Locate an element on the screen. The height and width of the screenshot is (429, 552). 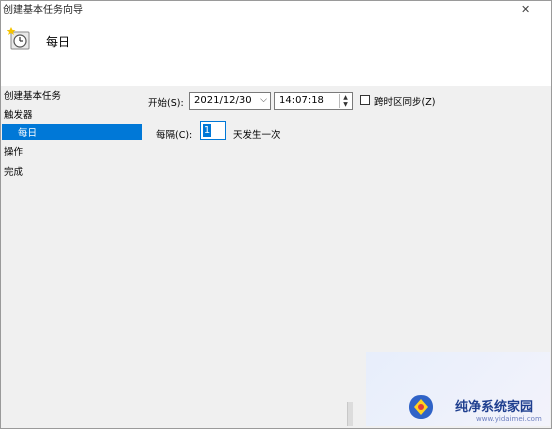
time-spinner: ▲ ▼ is located at coordinates (345, 101).